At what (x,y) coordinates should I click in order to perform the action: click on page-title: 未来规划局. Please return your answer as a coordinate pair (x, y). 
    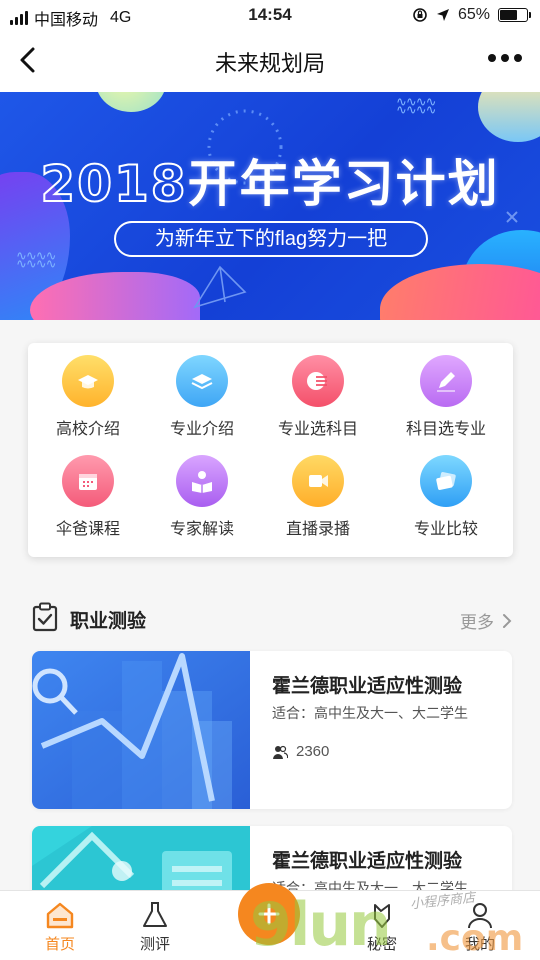
    Looking at the image, I should click on (269, 63).